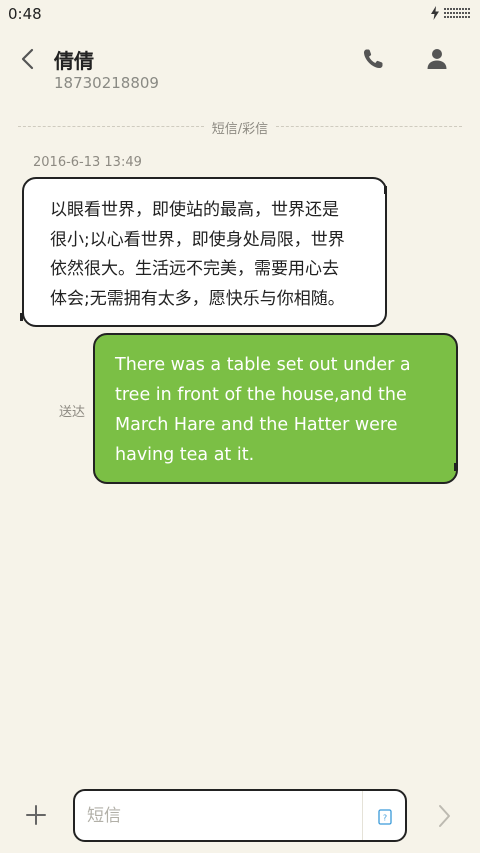 The height and width of the screenshot is (853, 480). Describe the element at coordinates (444, 816) in the screenshot. I see `send-arrow-icon` at that location.